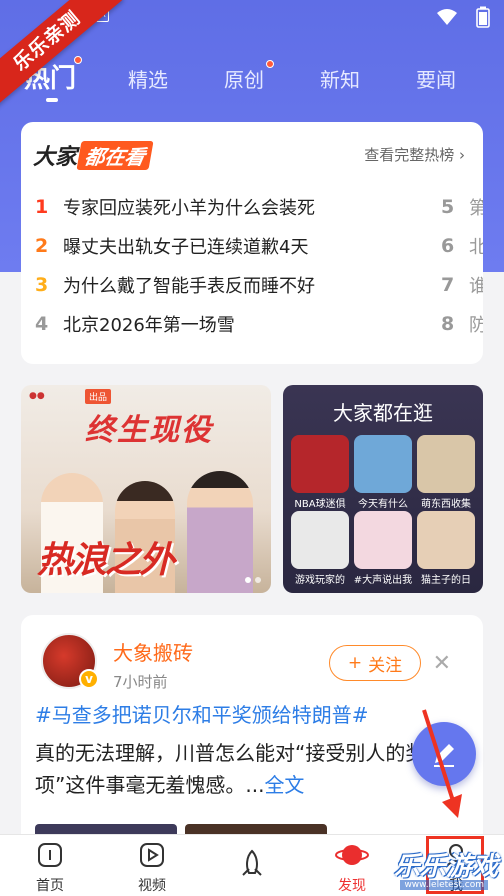 The width and height of the screenshot is (504, 896). Describe the element at coordinates (42, 324) in the screenshot. I see `hot-rank: 4` at that location.